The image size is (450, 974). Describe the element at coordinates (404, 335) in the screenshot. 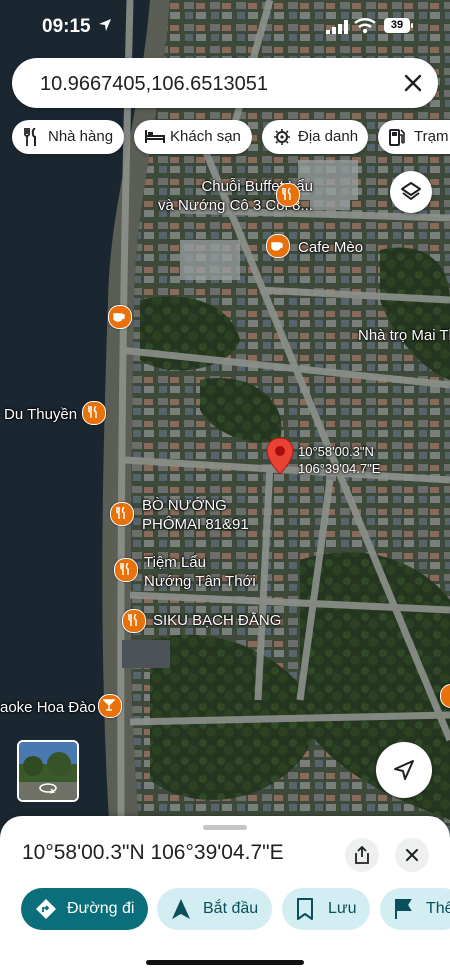

I see `poi-label: Nhà trọ Mai Th` at that location.